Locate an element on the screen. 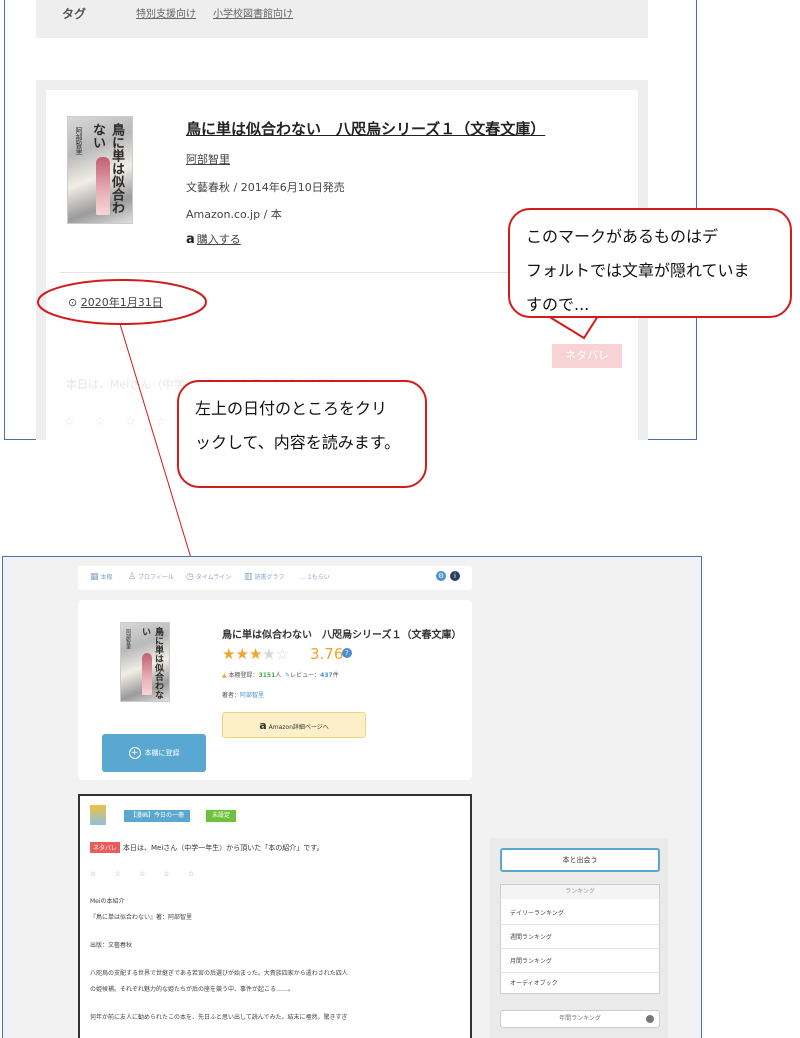  nav-profile: ♙ プロフィール is located at coordinates (151, 577).